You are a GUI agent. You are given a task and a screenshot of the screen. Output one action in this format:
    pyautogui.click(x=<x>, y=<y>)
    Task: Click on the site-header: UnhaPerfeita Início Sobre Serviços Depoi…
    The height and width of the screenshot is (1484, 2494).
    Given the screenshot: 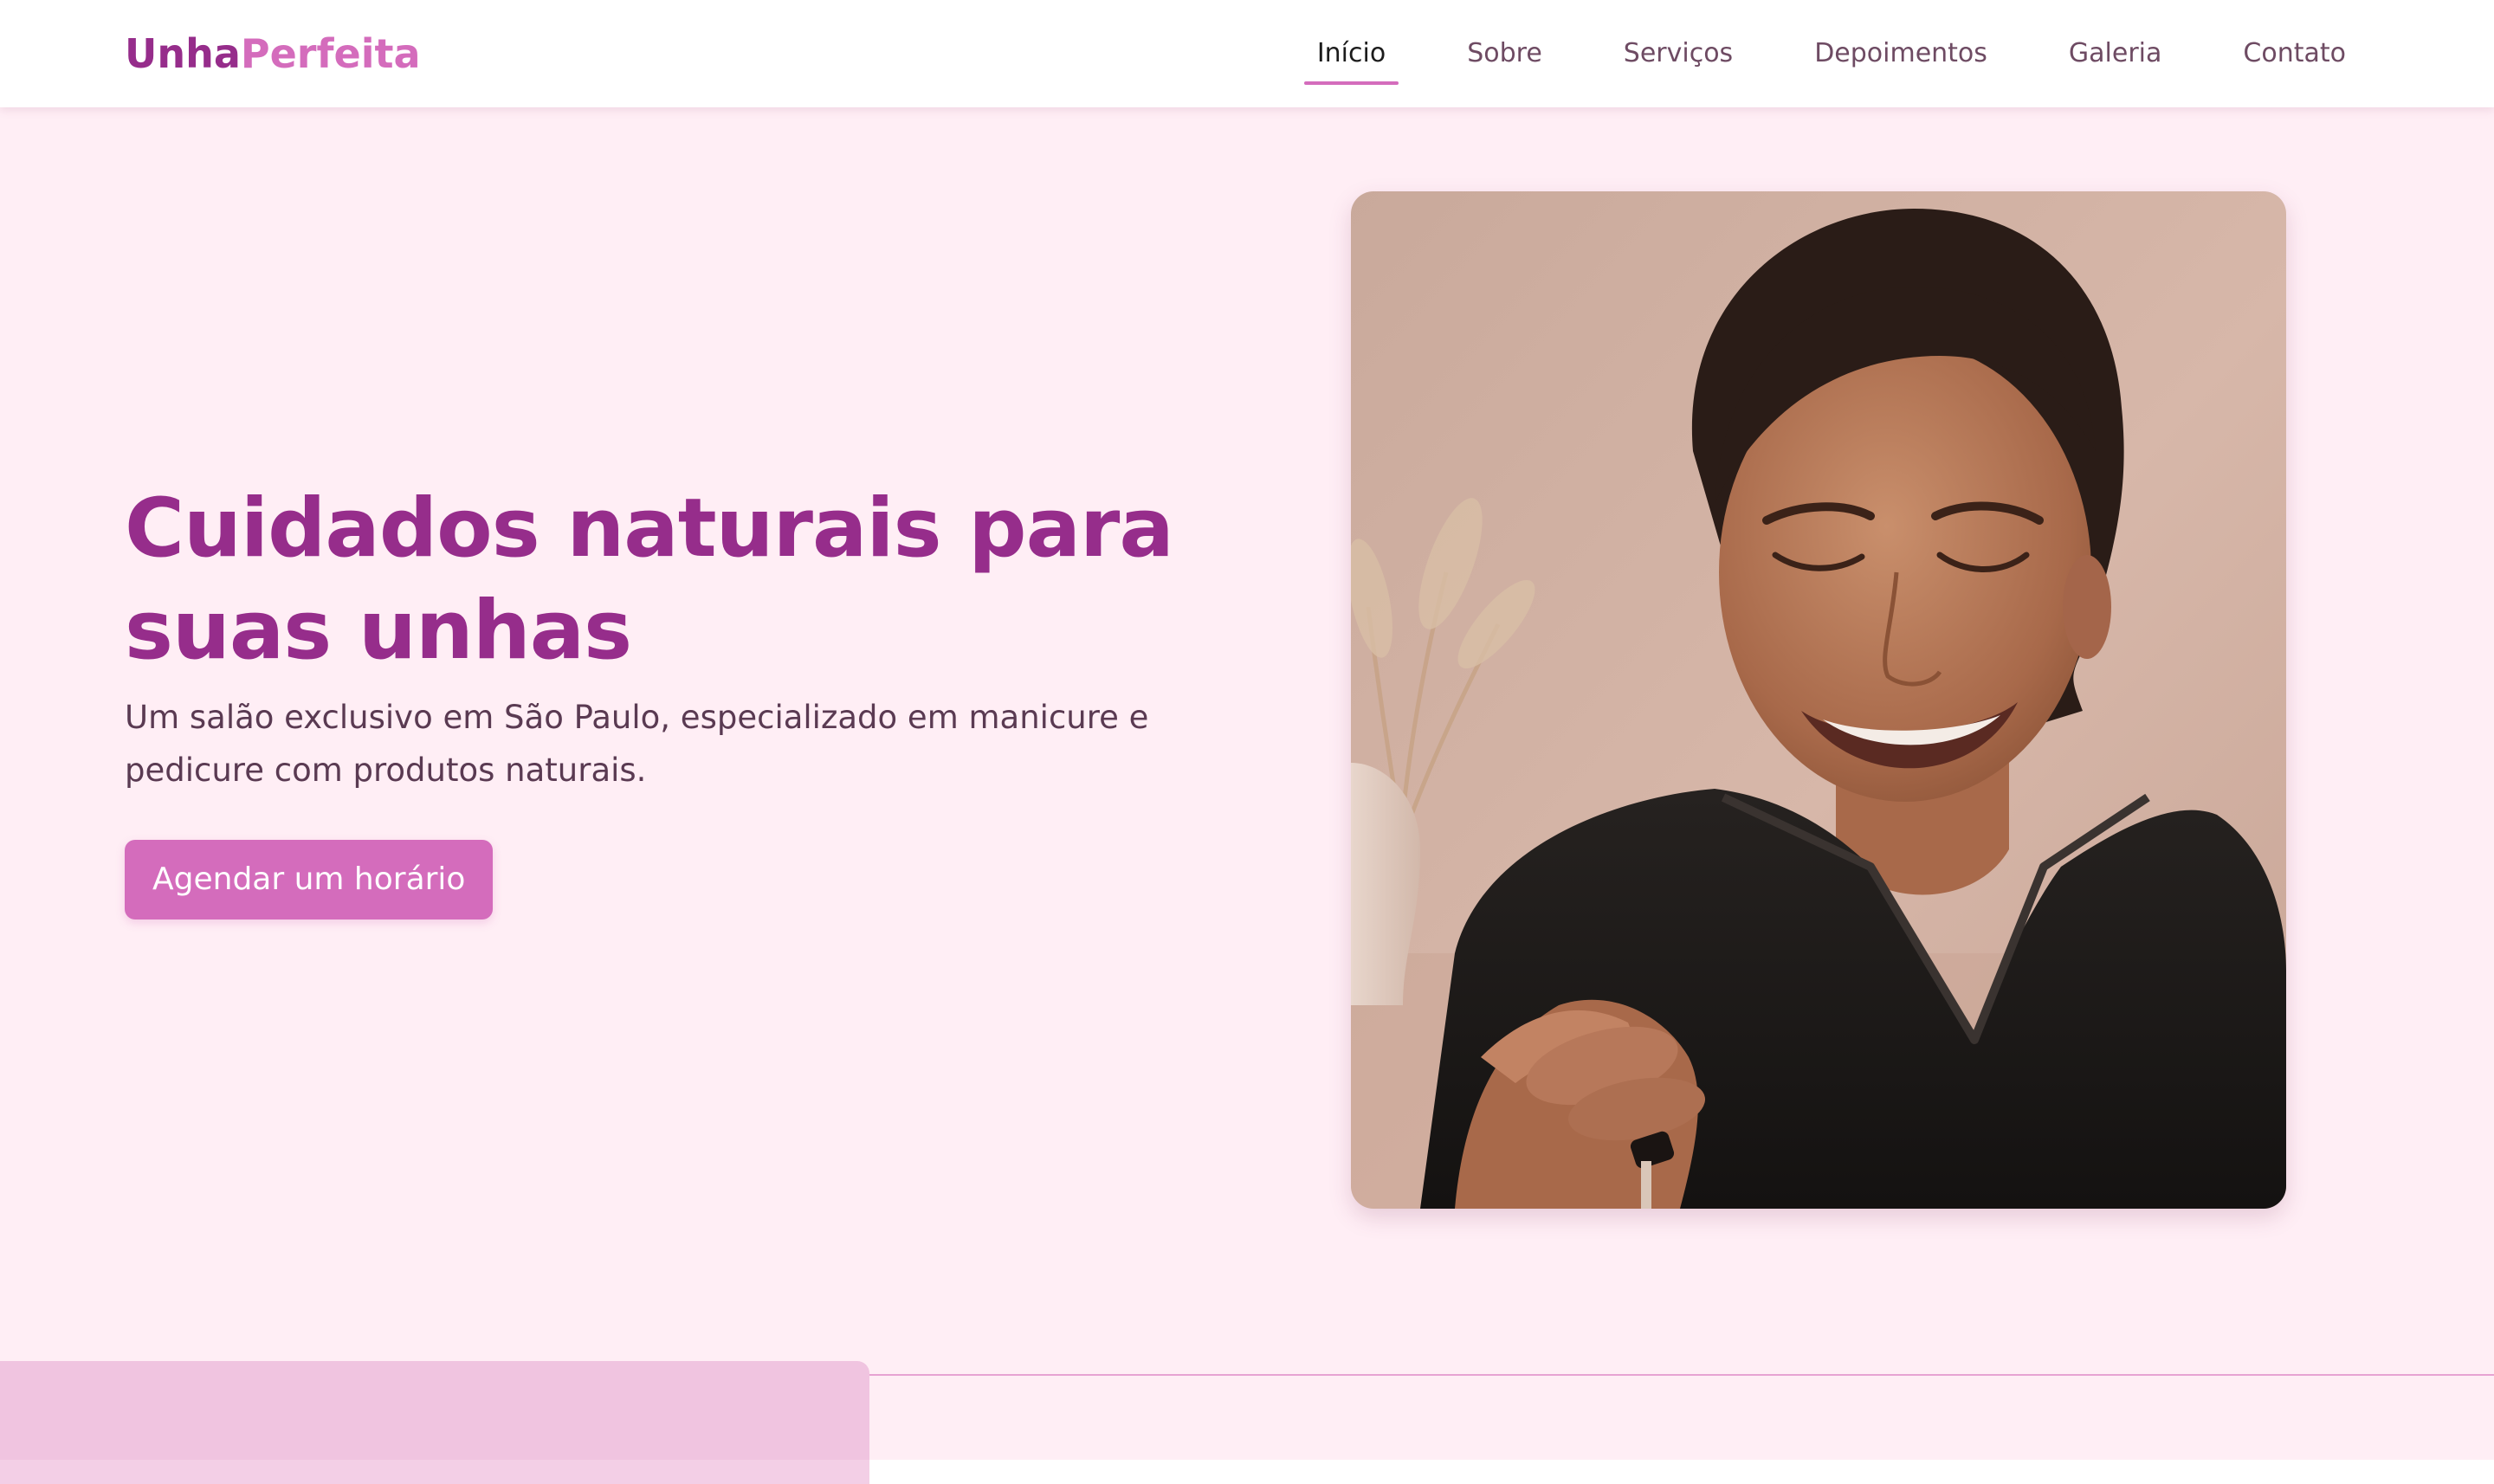 What is the action you would take?
    pyautogui.click(x=1247, y=53)
    